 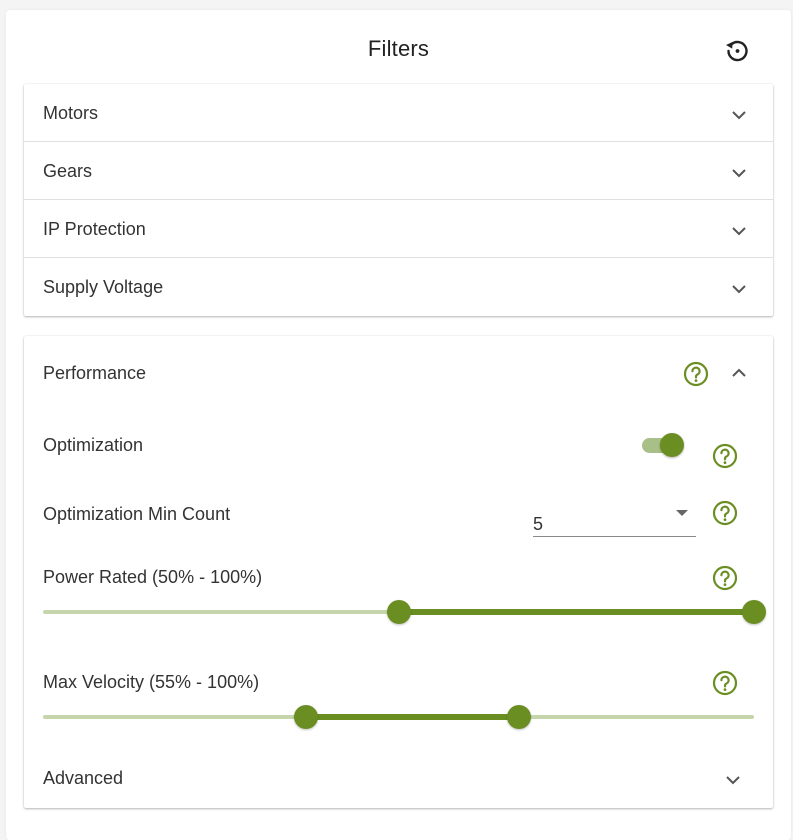 What do you see at coordinates (71, 113) in the screenshot?
I see `section-label: Motors` at bounding box center [71, 113].